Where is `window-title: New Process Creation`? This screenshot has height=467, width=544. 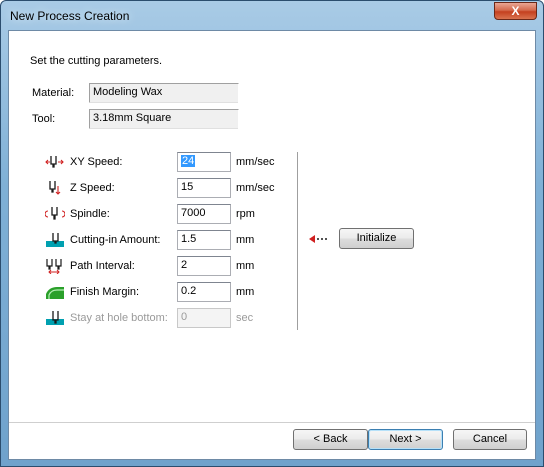
window-title: New Process Creation is located at coordinates (70, 16).